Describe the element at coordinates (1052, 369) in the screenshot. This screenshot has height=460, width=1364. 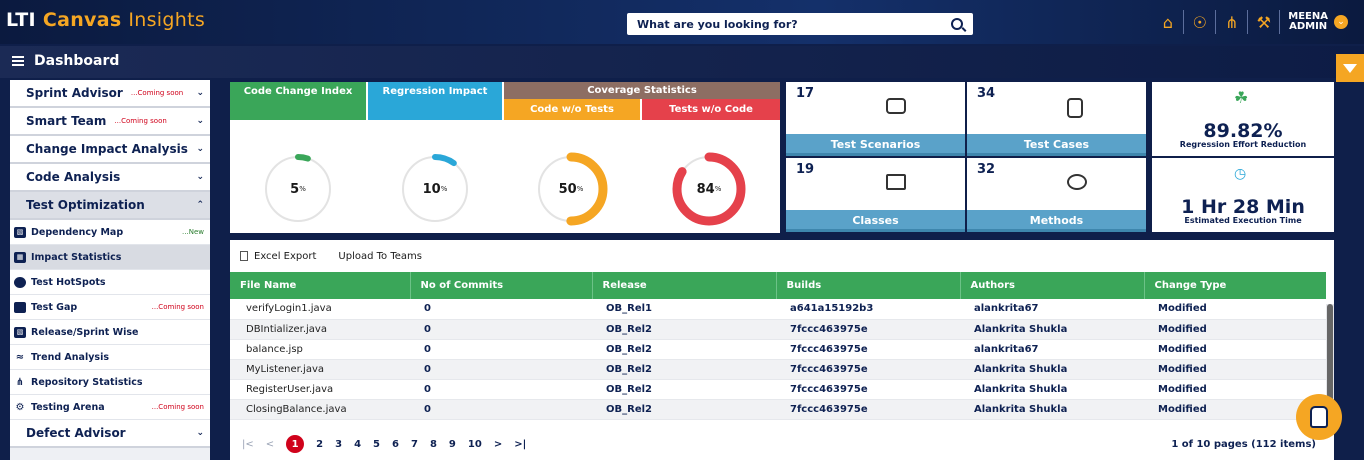
I see `author-cell: Alankrita Shukla` at that location.